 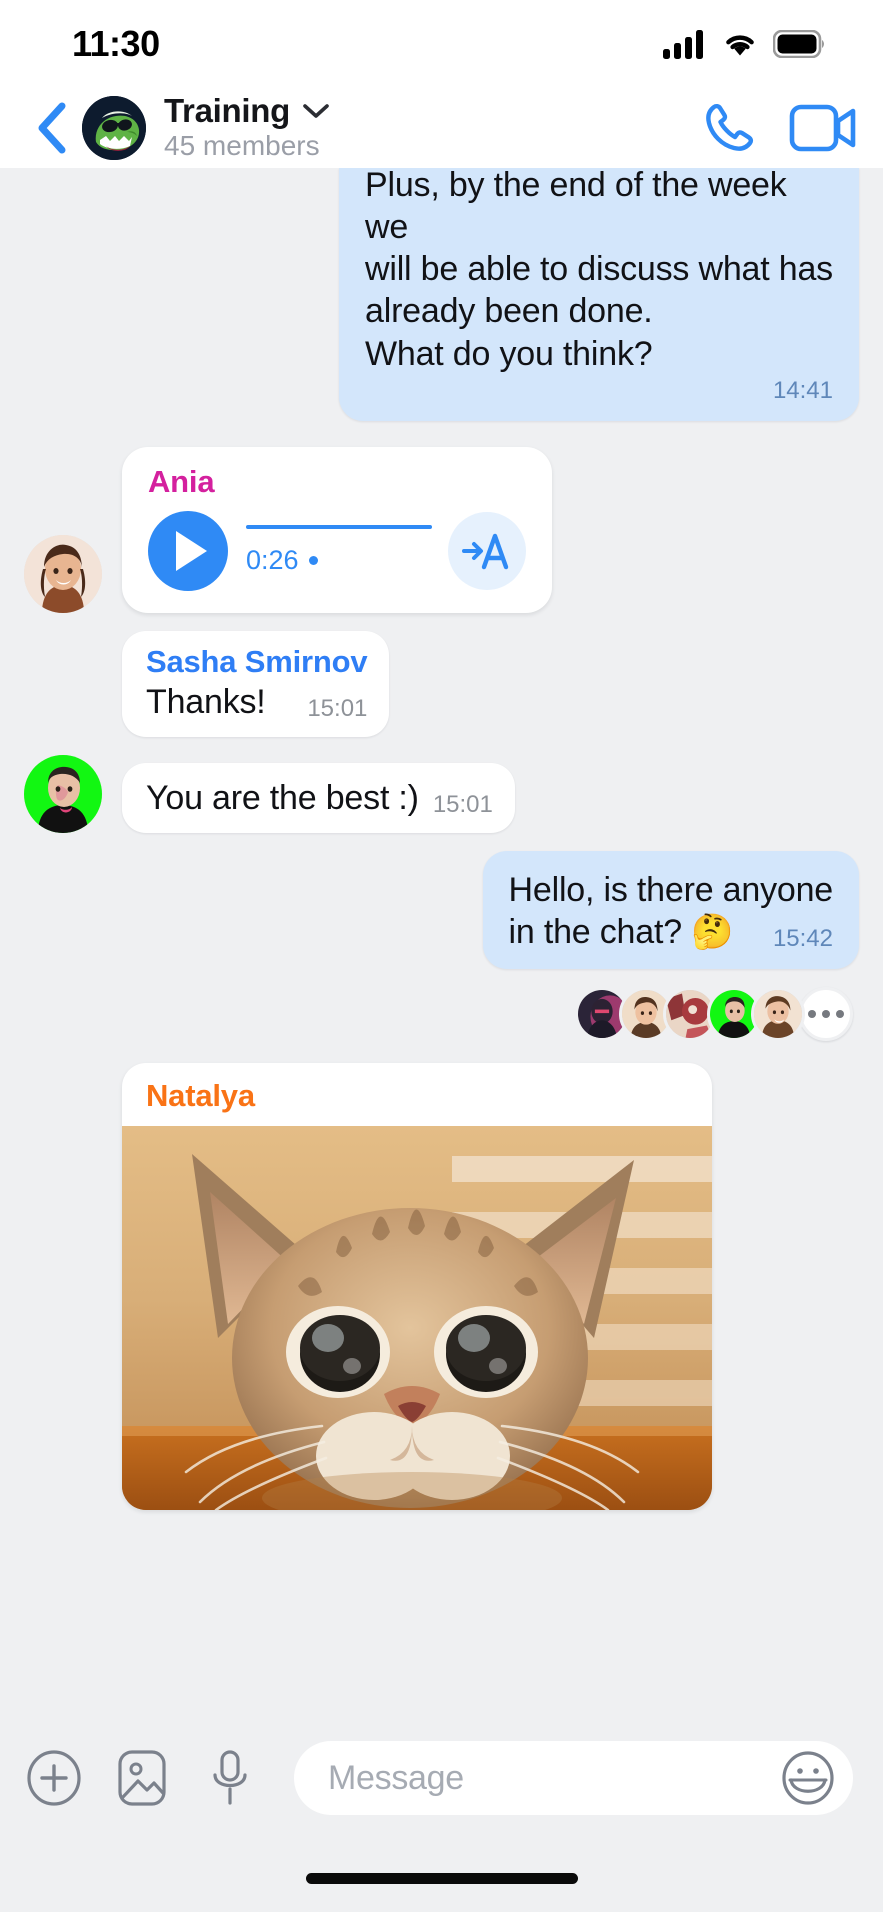 I want to click on voice-message-card: Ania 0:26, so click(x=337, y=529).